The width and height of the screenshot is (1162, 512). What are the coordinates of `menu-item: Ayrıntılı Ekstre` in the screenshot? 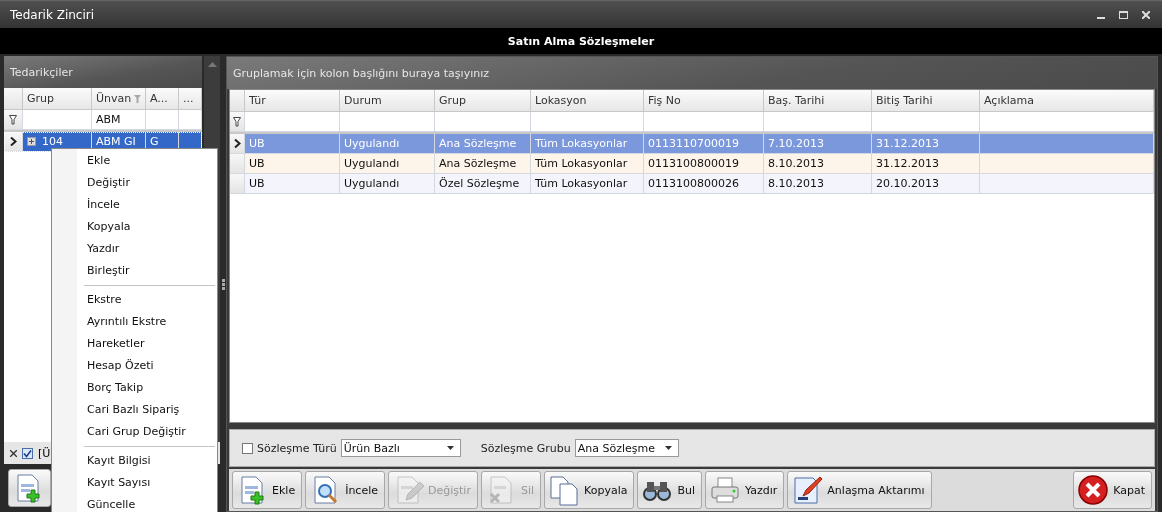 It's located at (134, 322).